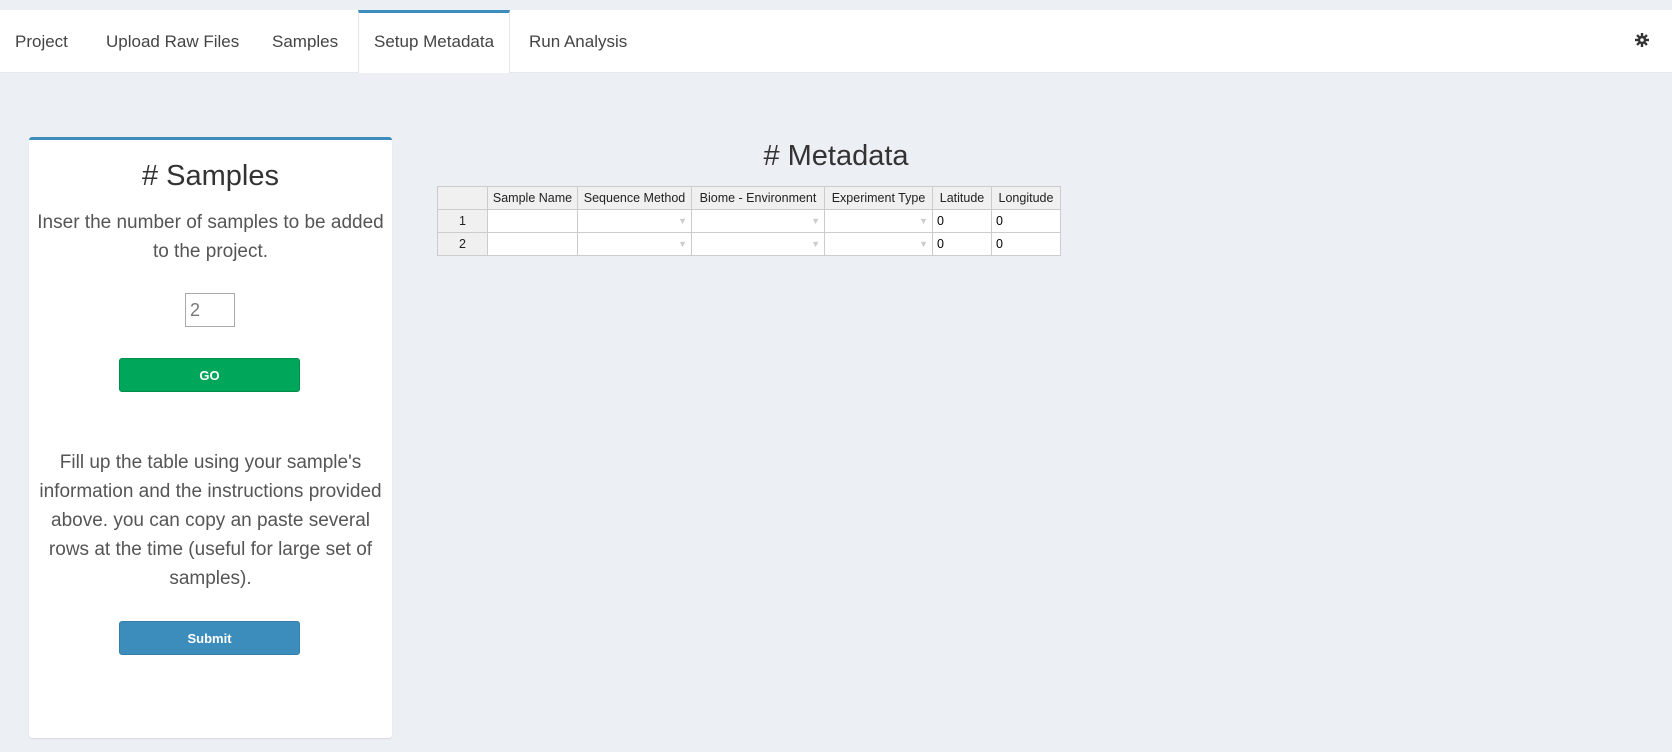 This screenshot has width=1672, height=752. I want to click on col-header-latitude: Latitude, so click(962, 198).